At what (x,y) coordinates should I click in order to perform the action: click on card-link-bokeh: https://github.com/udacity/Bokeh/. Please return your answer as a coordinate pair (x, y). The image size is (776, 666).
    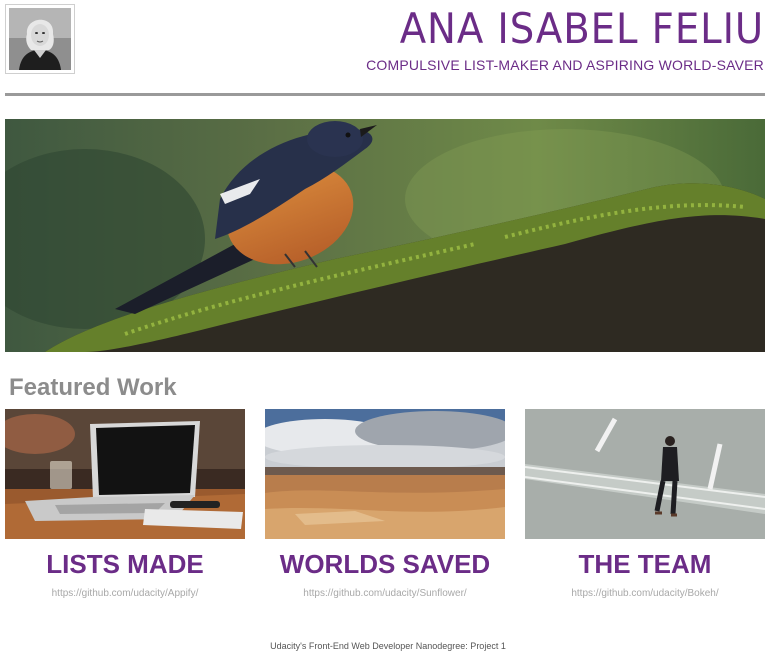
    Looking at the image, I should click on (645, 593).